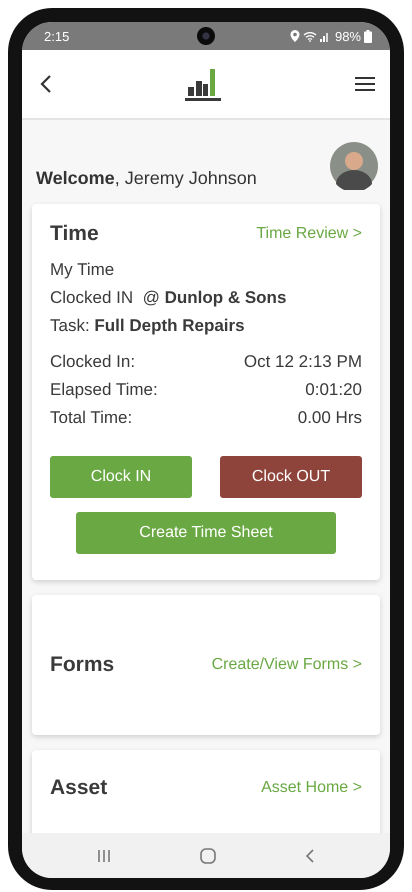 The width and height of the screenshot is (412, 892). I want to click on action-button: Clock IN, so click(121, 477).